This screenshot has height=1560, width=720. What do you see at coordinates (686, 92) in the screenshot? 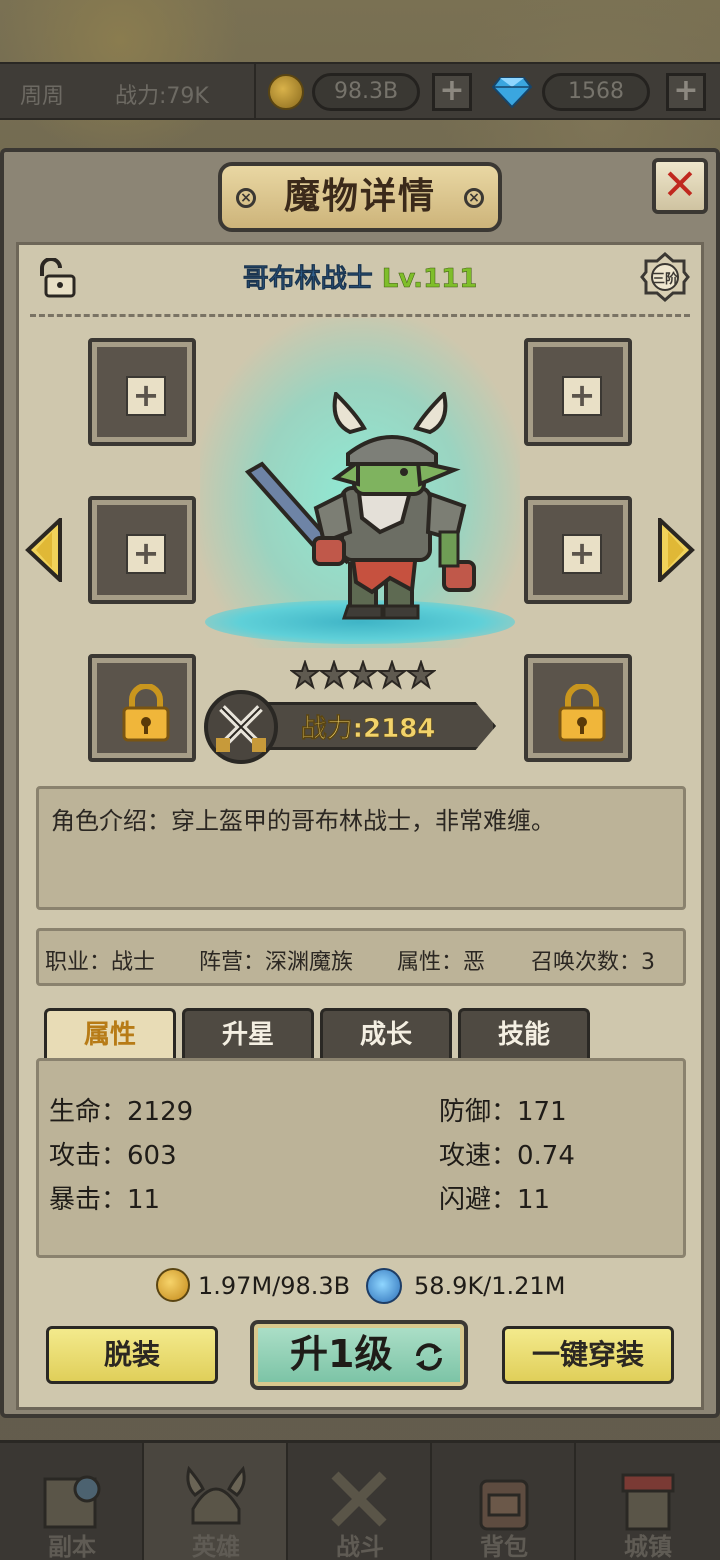
I see `add-diamond-button: +` at bounding box center [686, 92].